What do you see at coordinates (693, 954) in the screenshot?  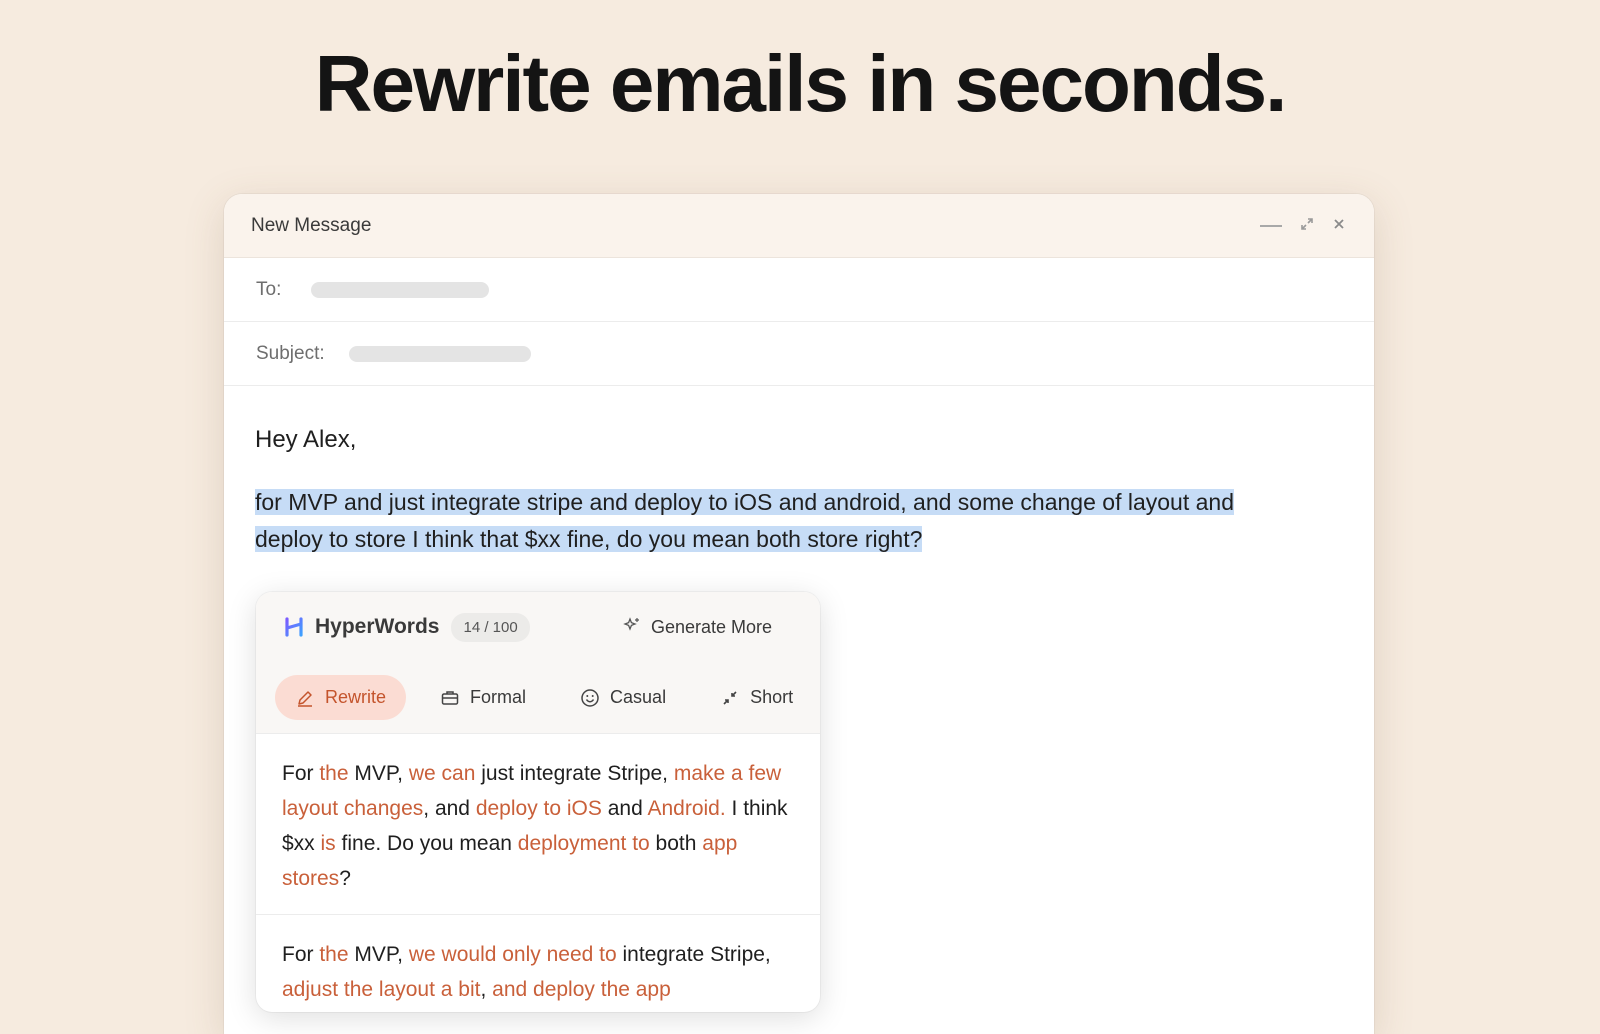 I see `unchanged-text-segment: integrate Stripe,` at bounding box center [693, 954].